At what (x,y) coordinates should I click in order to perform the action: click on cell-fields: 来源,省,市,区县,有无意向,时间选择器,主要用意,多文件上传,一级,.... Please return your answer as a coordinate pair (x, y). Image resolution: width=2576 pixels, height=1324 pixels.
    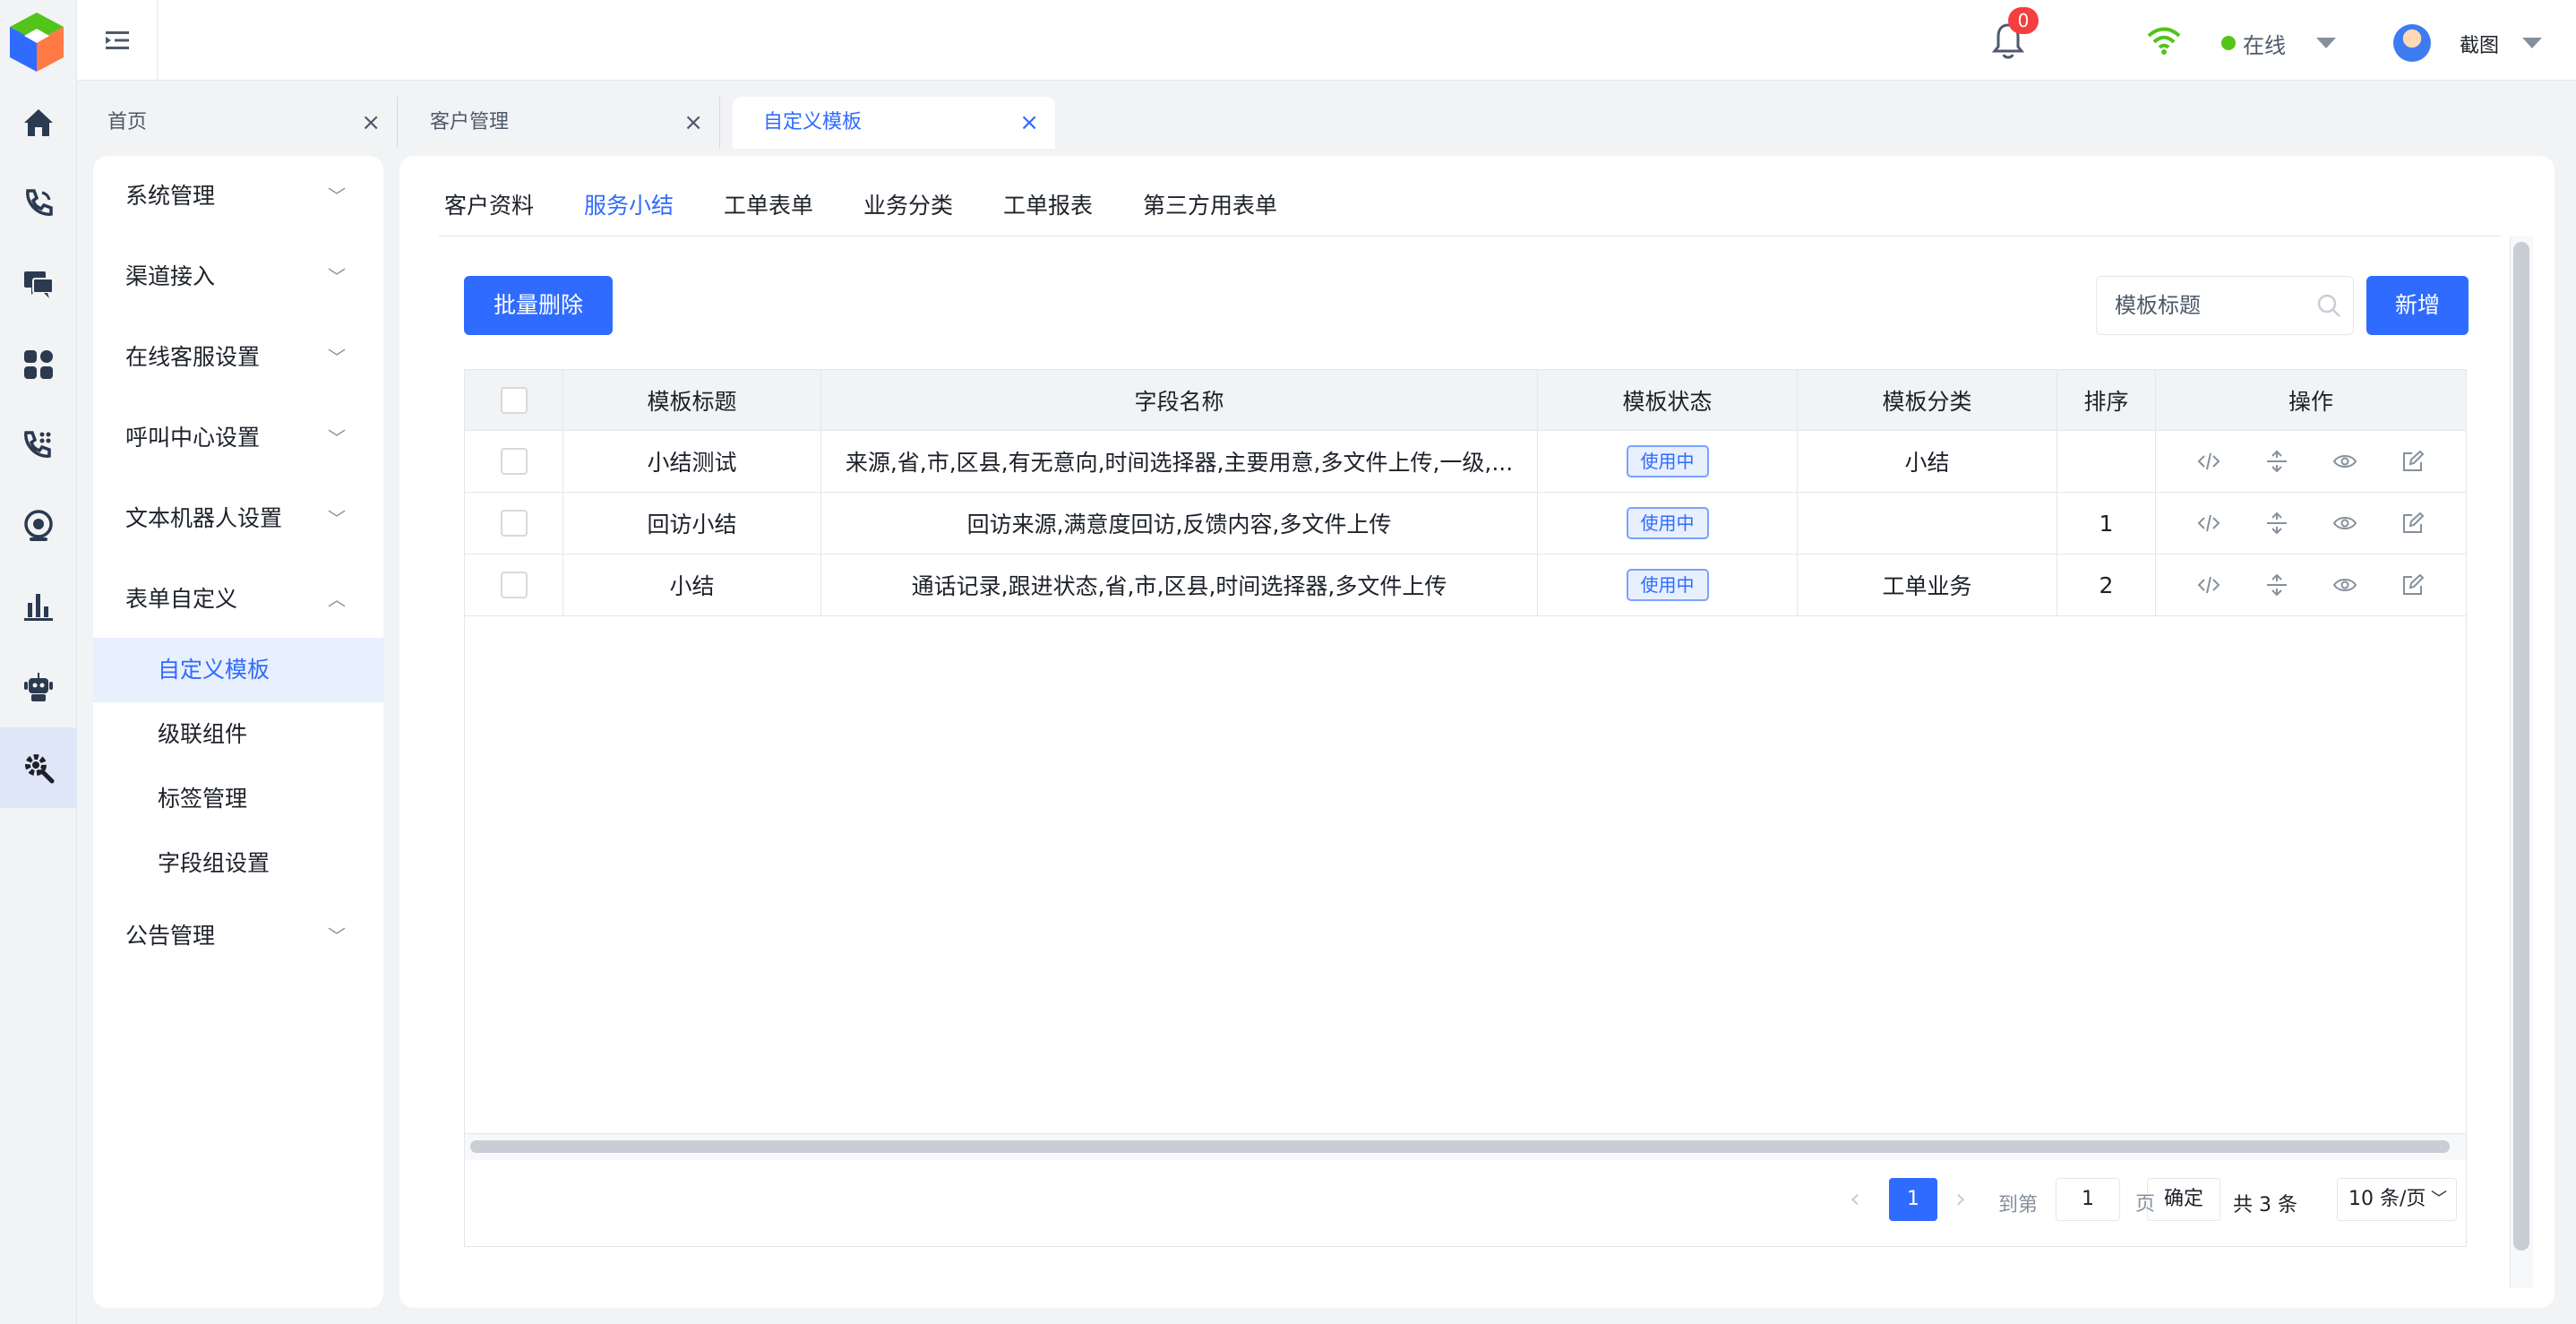
    Looking at the image, I should click on (1179, 461).